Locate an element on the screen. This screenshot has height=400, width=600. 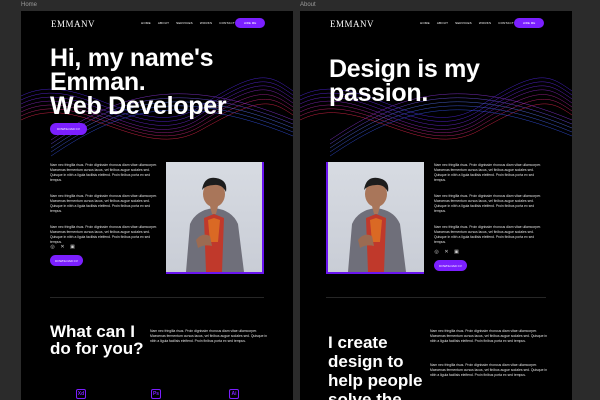
hero-title-line: passion. is located at coordinates (379, 93).